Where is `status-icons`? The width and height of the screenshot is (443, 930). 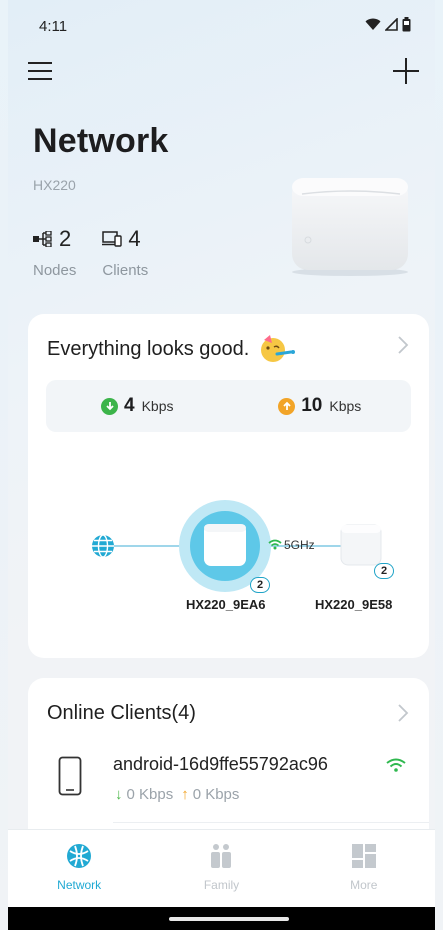 status-icons is located at coordinates (388, 24).